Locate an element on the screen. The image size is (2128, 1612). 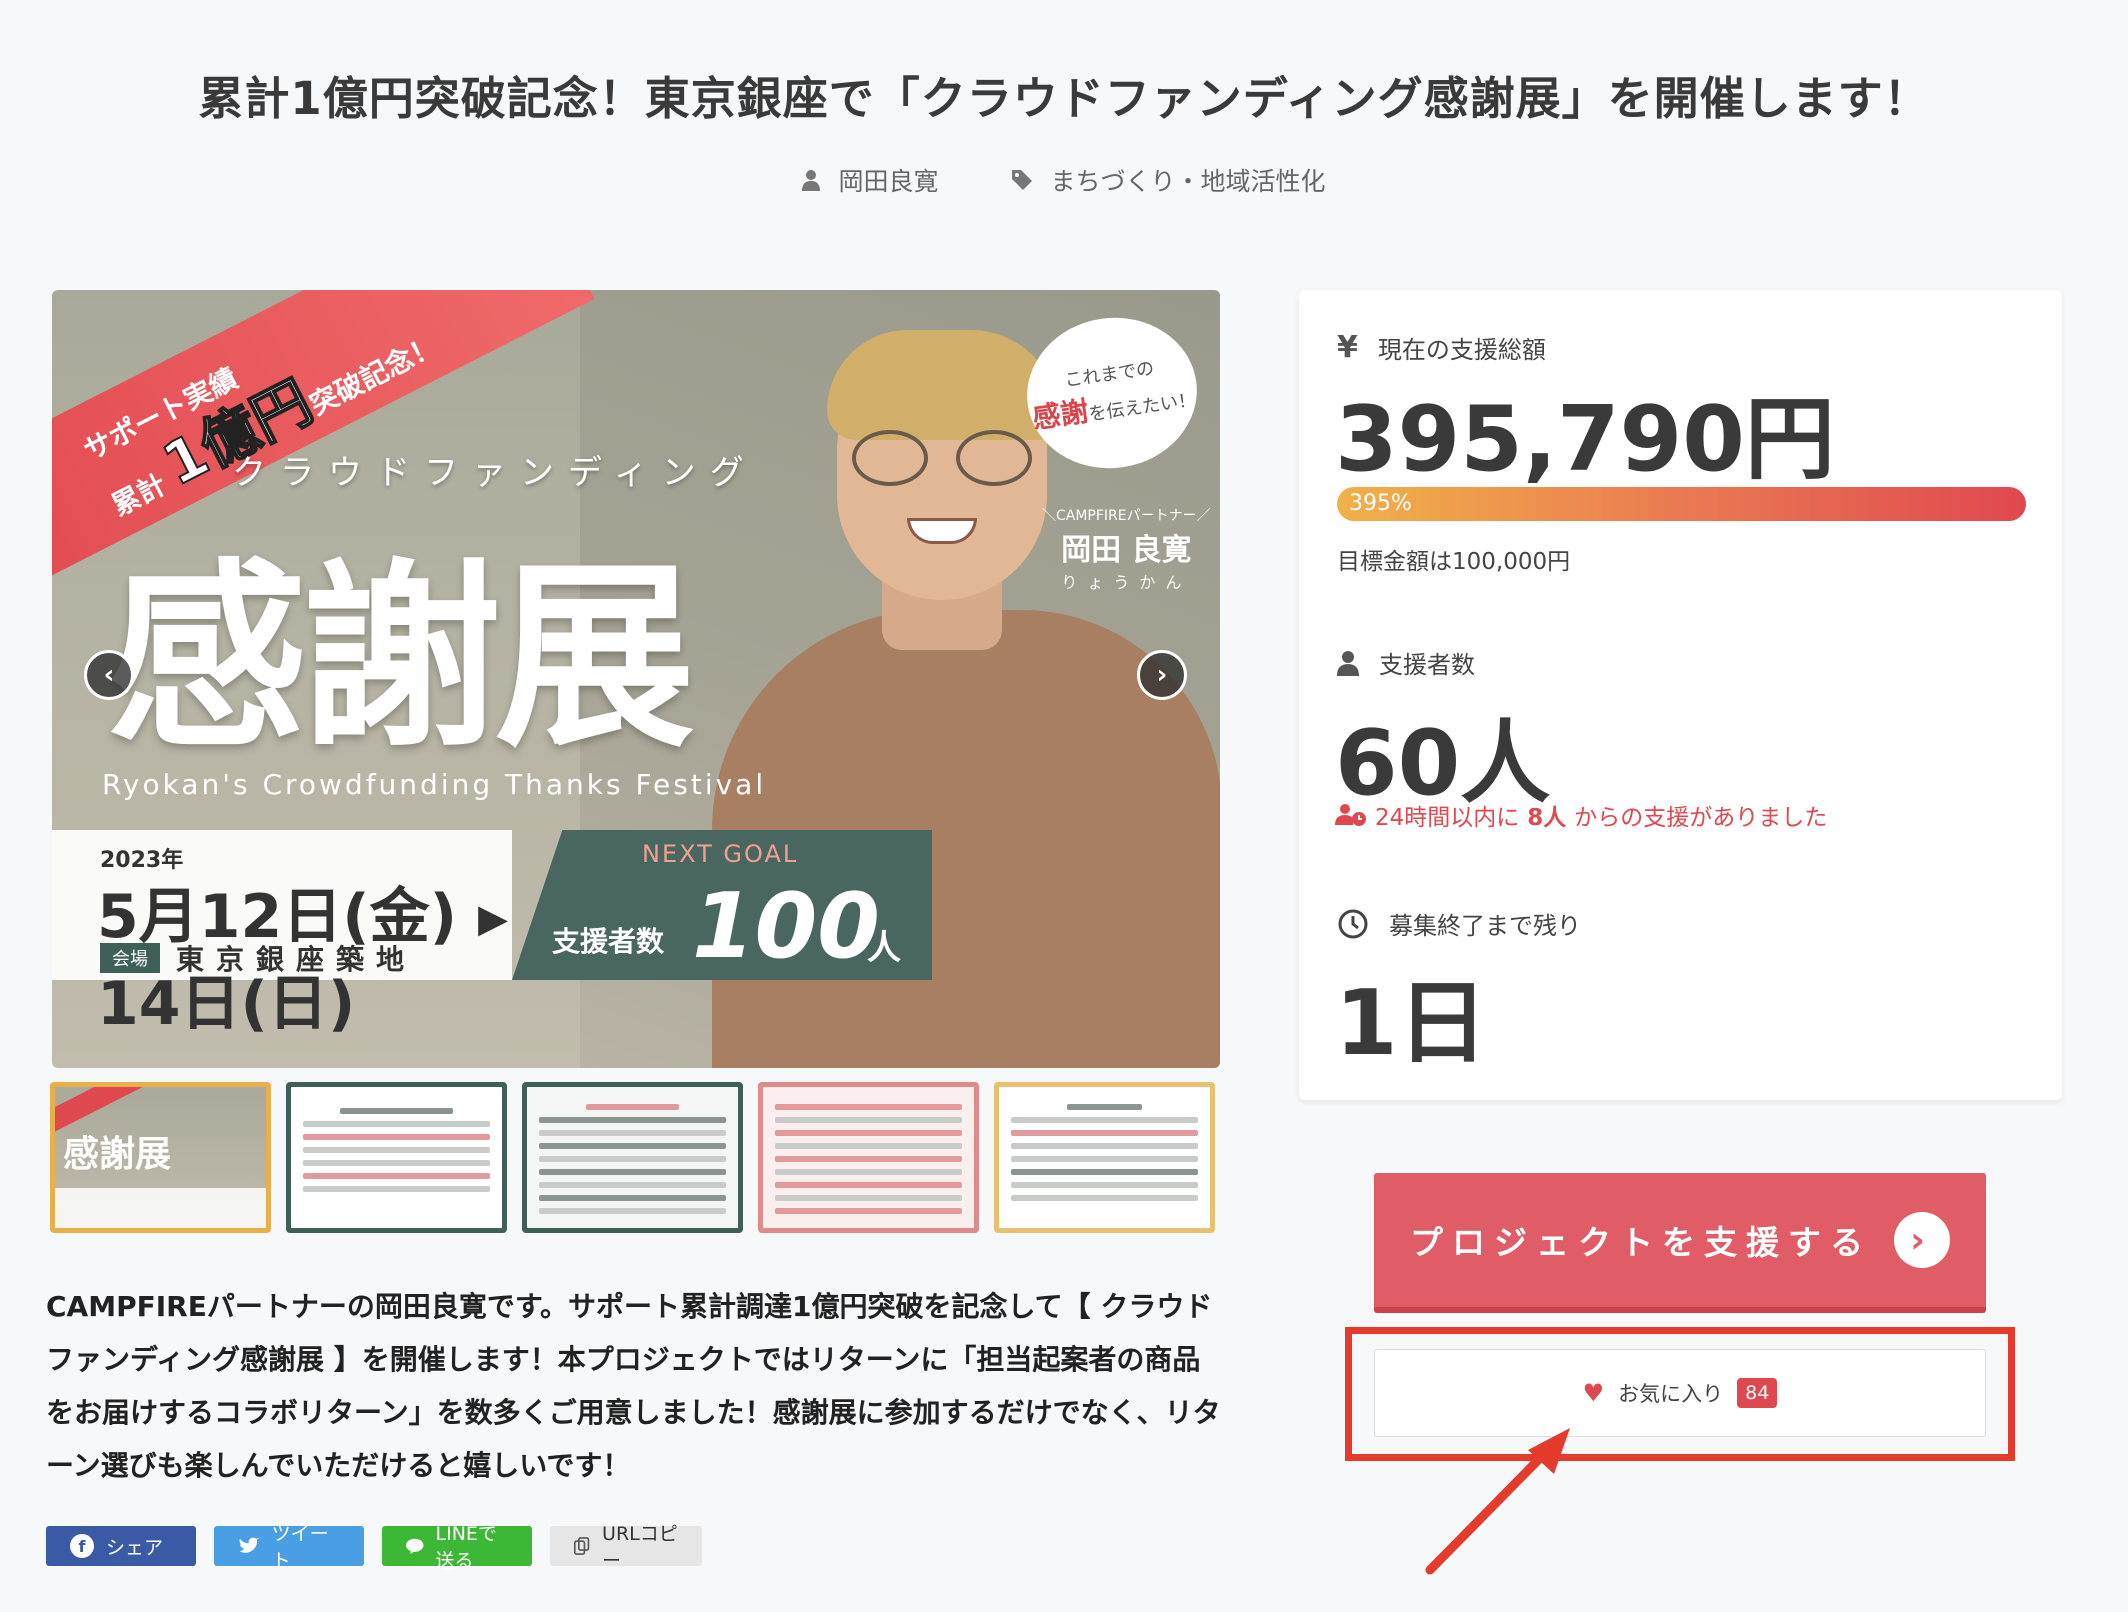
progress-bar: 395% is located at coordinates (1681, 504).